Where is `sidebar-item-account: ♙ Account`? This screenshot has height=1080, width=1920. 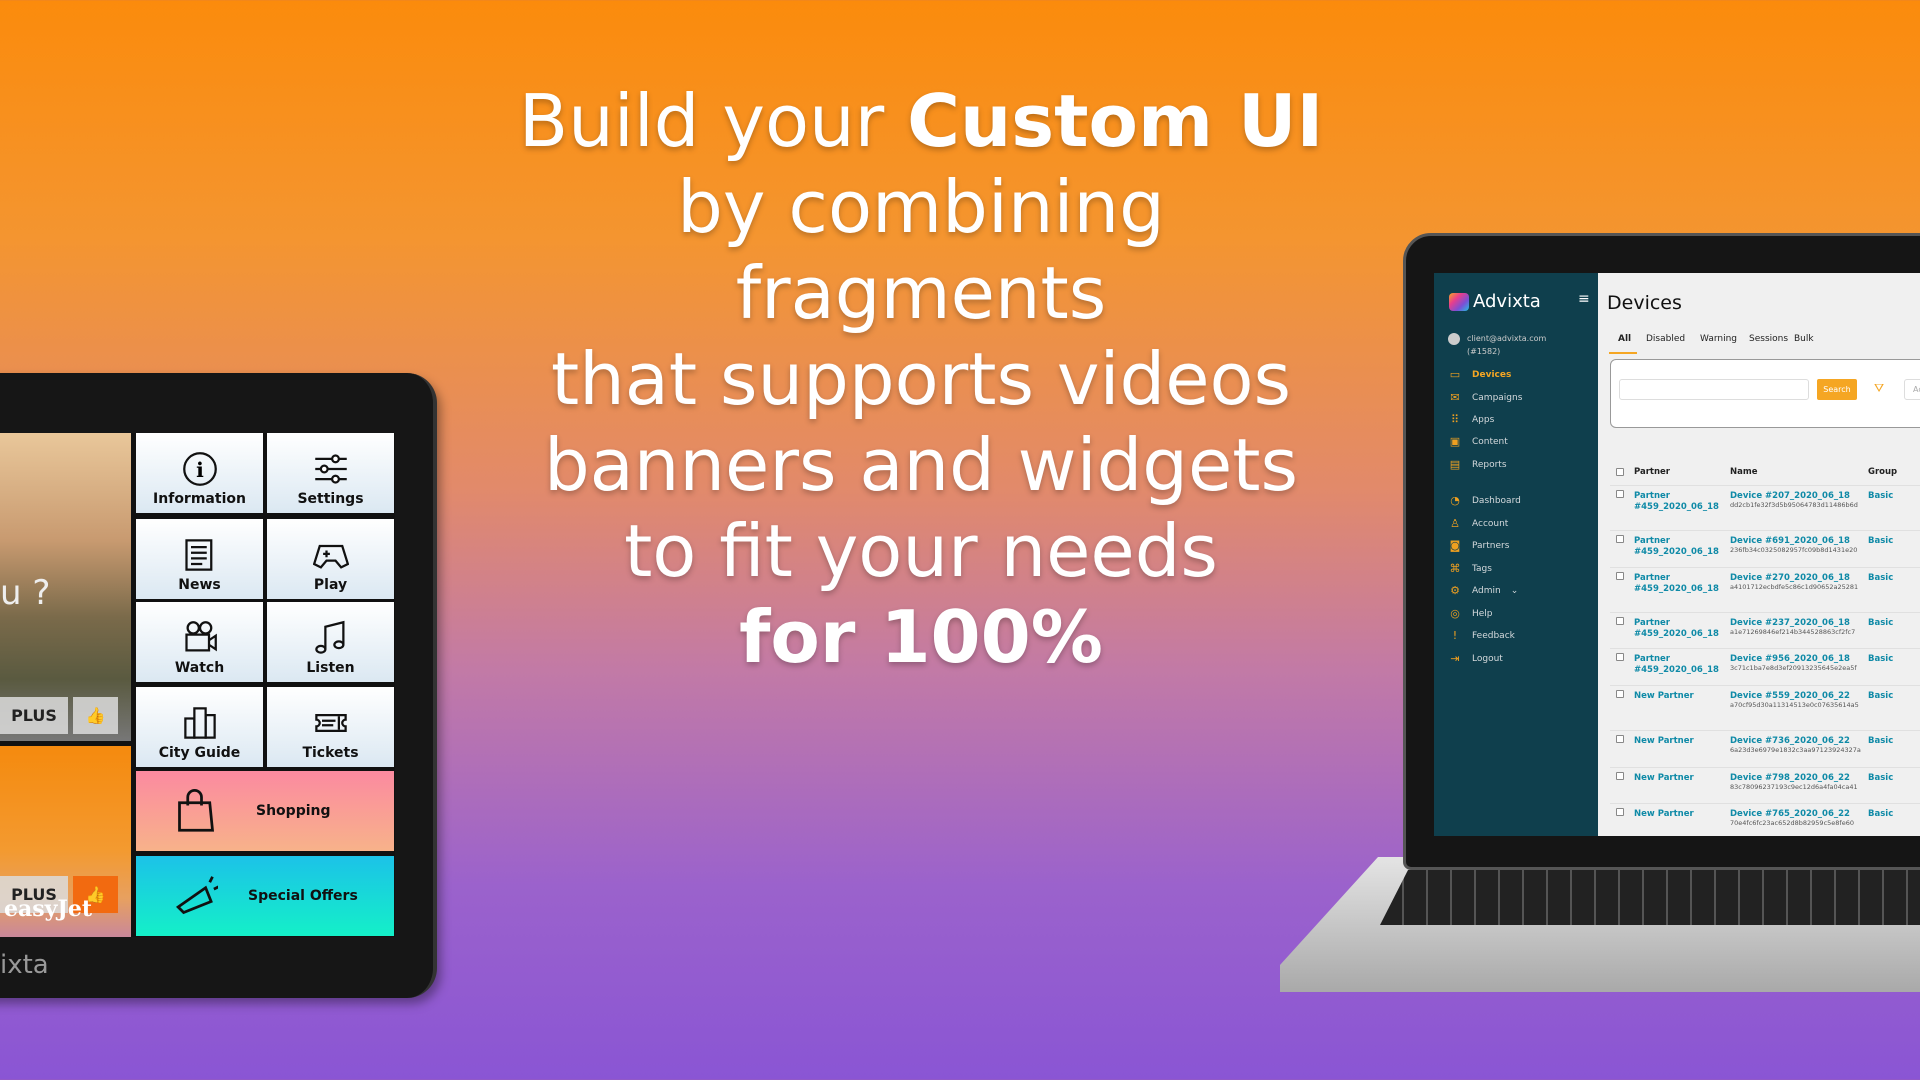
sidebar-item-account: ♙ Account is located at coordinates (1478, 524).